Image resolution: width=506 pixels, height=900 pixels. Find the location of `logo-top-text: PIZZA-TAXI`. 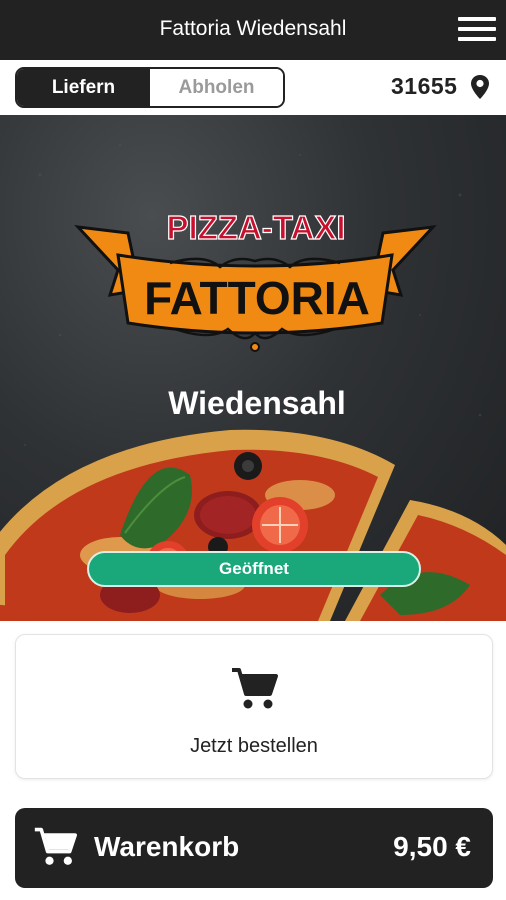

logo-top-text: PIZZA-TAXI is located at coordinates (255, 227).